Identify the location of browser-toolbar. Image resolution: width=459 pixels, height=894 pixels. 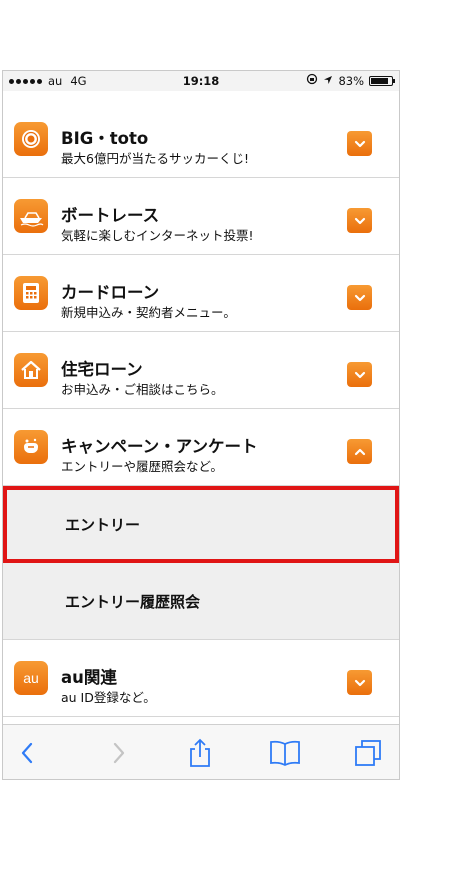
(201, 751).